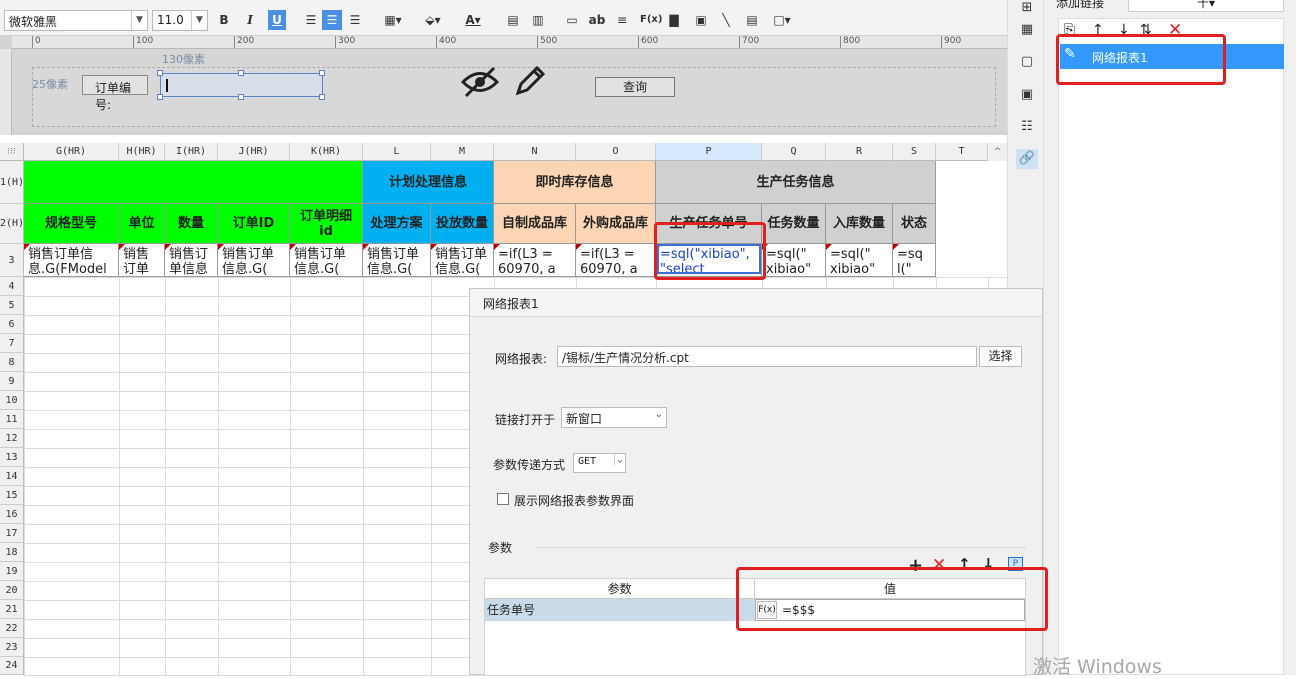  I want to click on data-cell: 销售订 单信息, so click(191, 260).